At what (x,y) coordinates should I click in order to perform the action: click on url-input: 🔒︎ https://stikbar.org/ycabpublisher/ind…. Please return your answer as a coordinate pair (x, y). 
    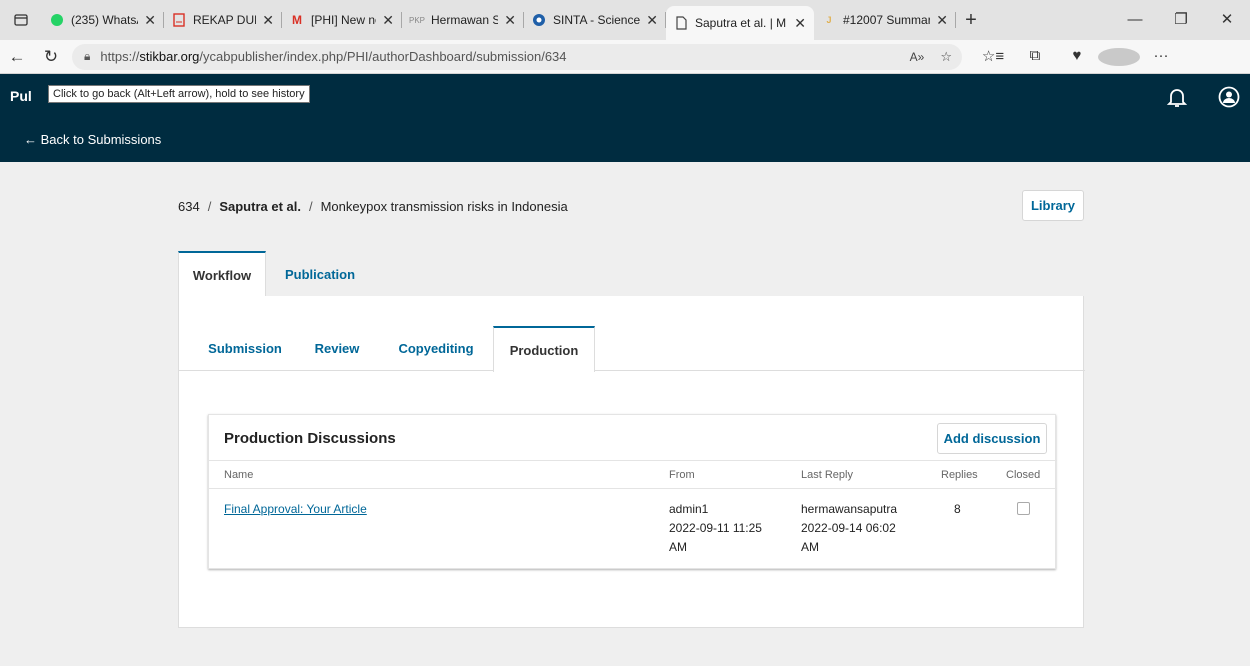
    Looking at the image, I should click on (517, 56).